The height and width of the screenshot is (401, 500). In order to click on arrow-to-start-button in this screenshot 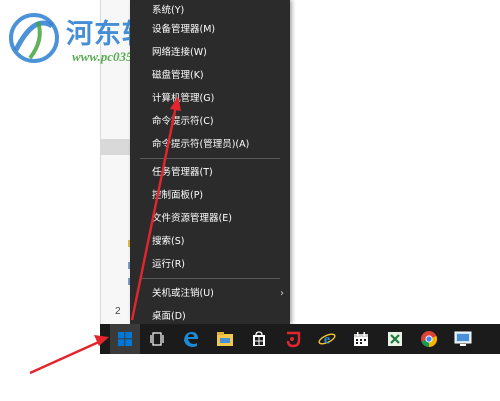, I will do `click(69, 355)`.